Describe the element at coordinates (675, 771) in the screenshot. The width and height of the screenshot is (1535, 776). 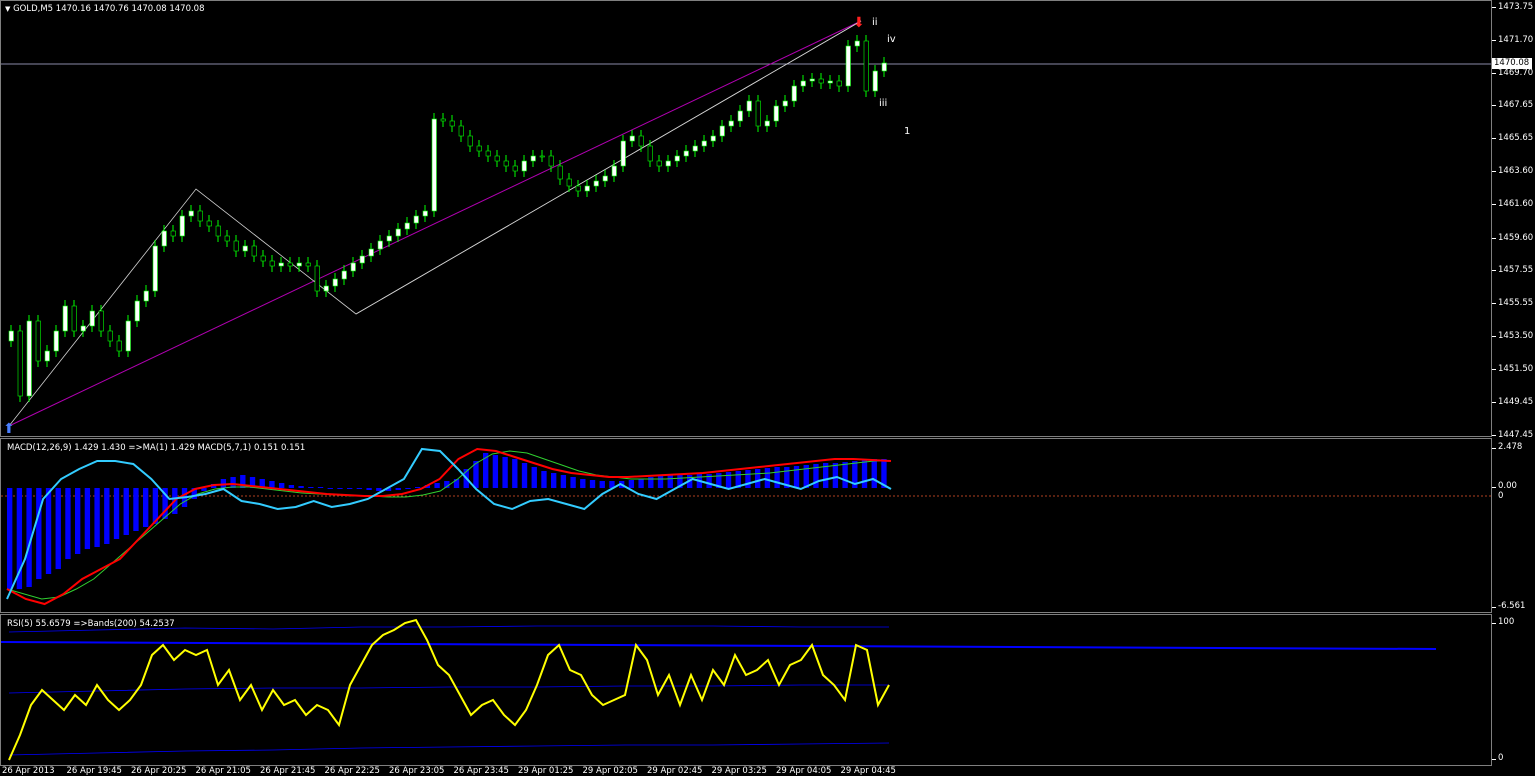
I see `time-tick: 29 Apr 02:45` at that location.